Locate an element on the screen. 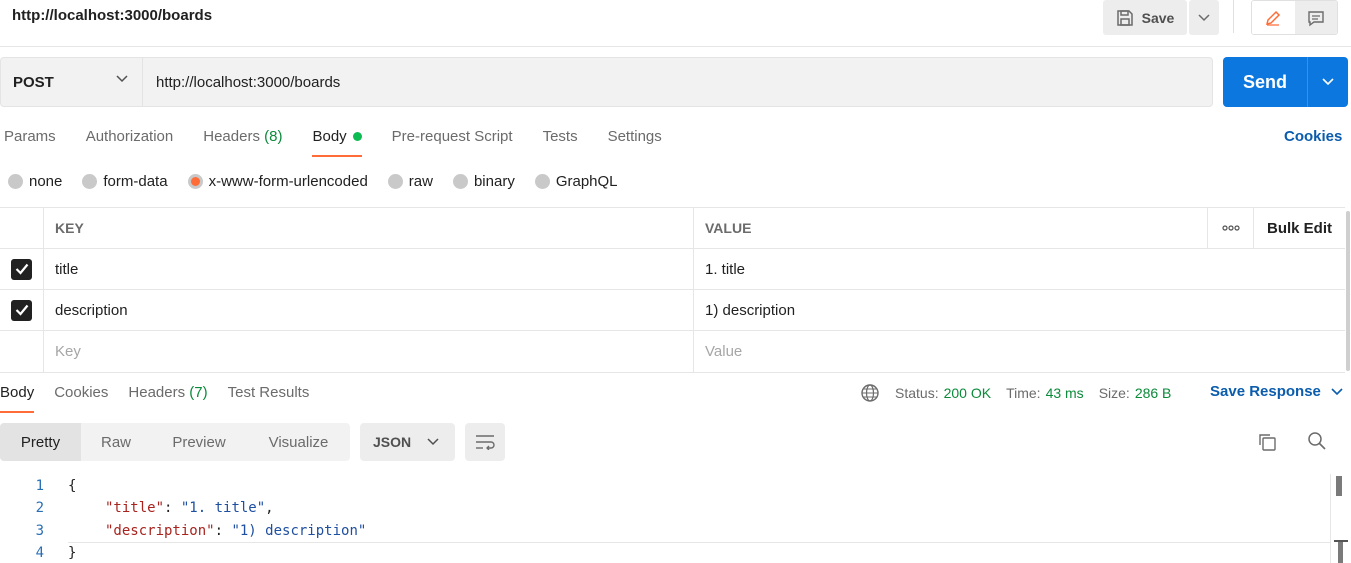 This screenshot has height=563, width=1351. tab-settings: Settings is located at coordinates (635, 142).